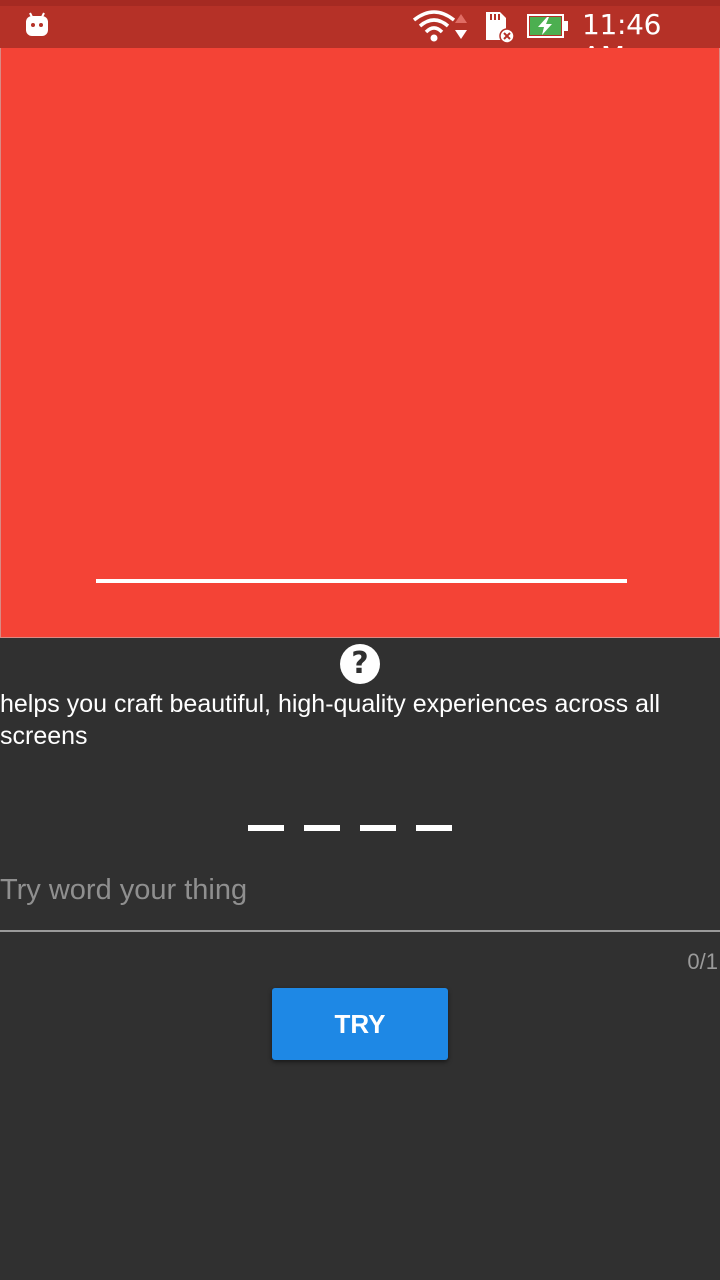 The image size is (720, 1280). I want to click on wifi-icon, so click(434, 26).